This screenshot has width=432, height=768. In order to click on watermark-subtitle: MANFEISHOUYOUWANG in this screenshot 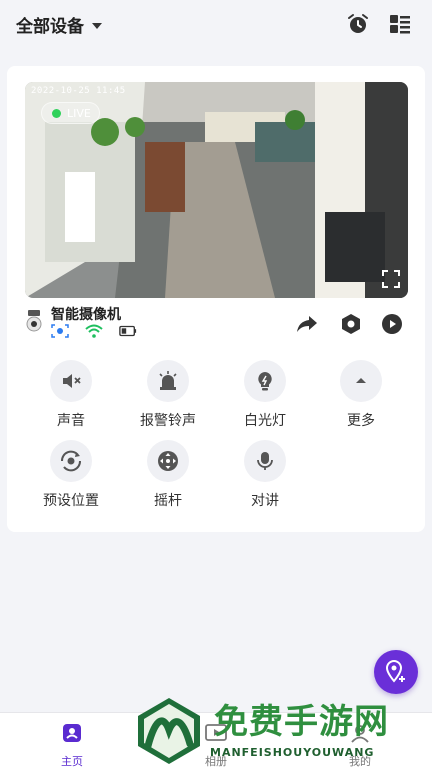, I will do `click(292, 752)`.